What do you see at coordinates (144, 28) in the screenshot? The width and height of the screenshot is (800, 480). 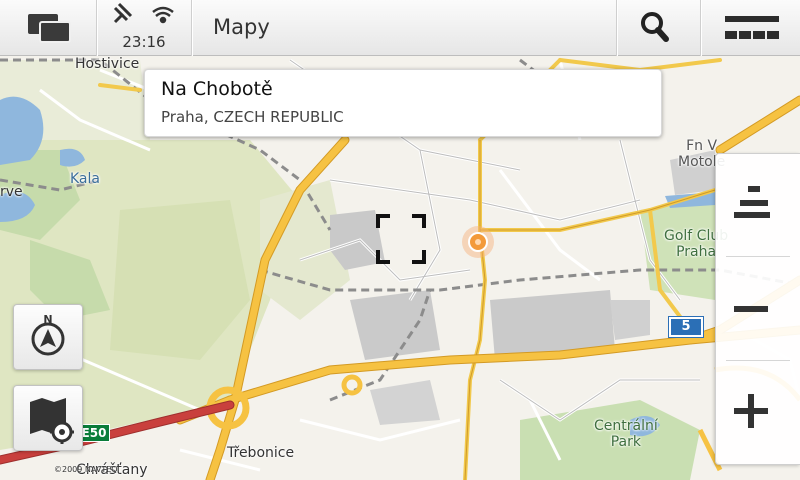 I see `status-area: 23:16` at bounding box center [144, 28].